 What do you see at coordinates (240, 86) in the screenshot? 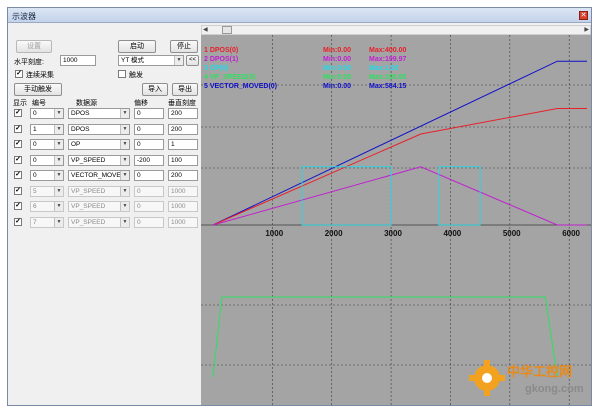
I see `legend-label: 5 VECTOR_MOVED(0)` at bounding box center [240, 86].